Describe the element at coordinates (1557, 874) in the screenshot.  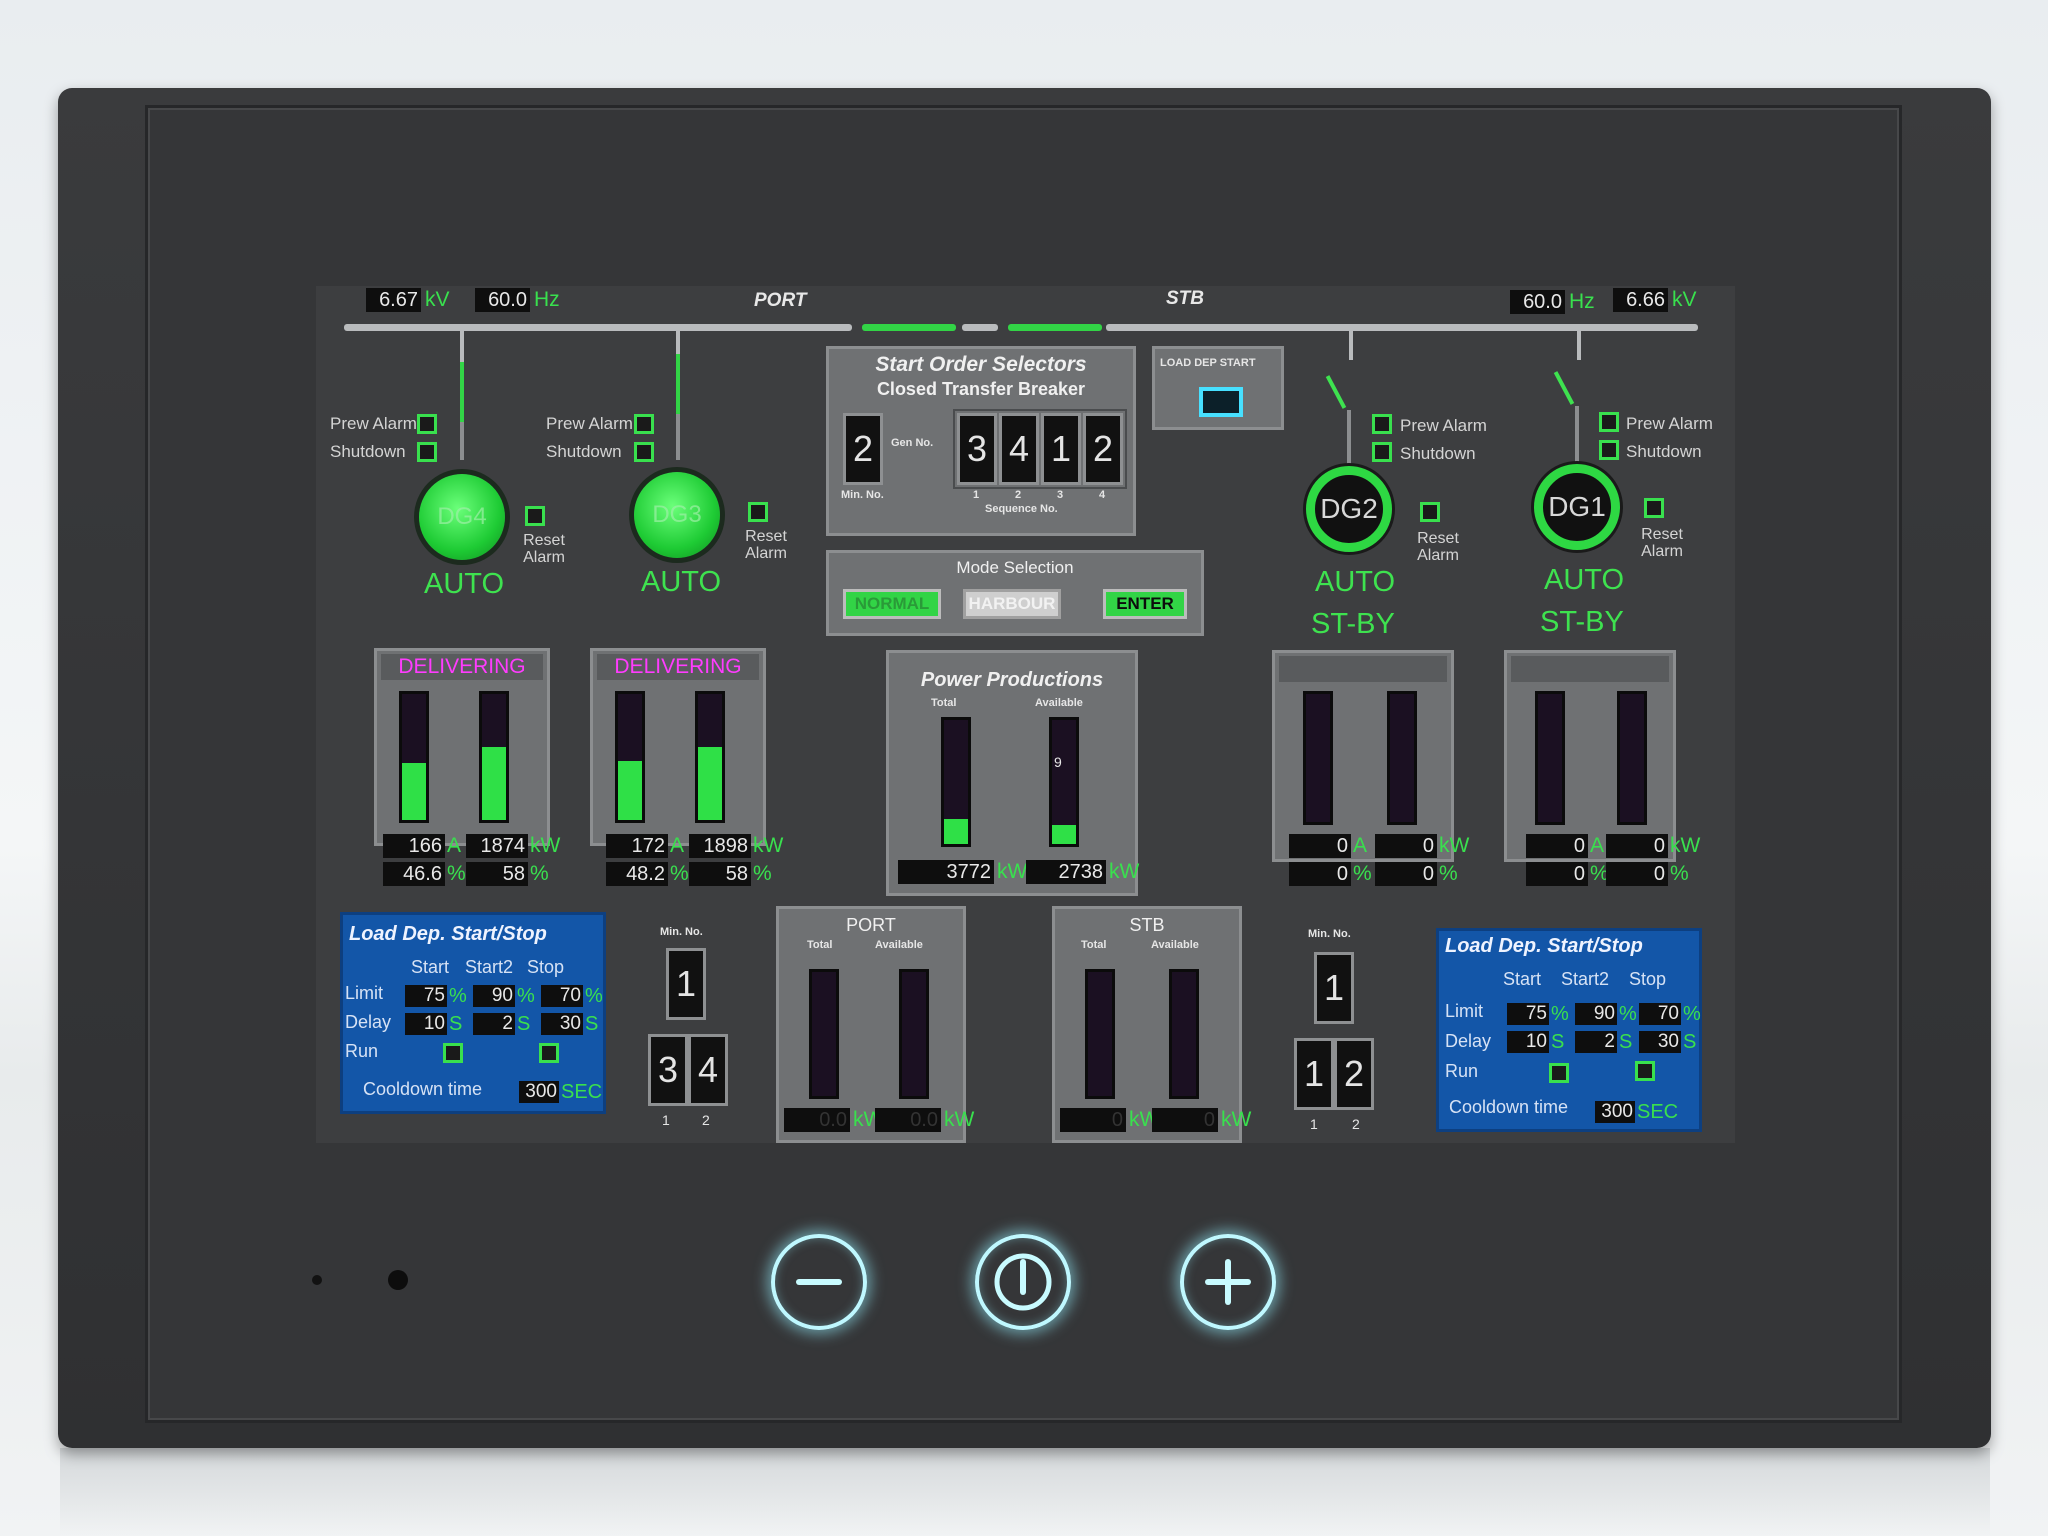
I see `dg1-load-pct-readout: 0` at that location.